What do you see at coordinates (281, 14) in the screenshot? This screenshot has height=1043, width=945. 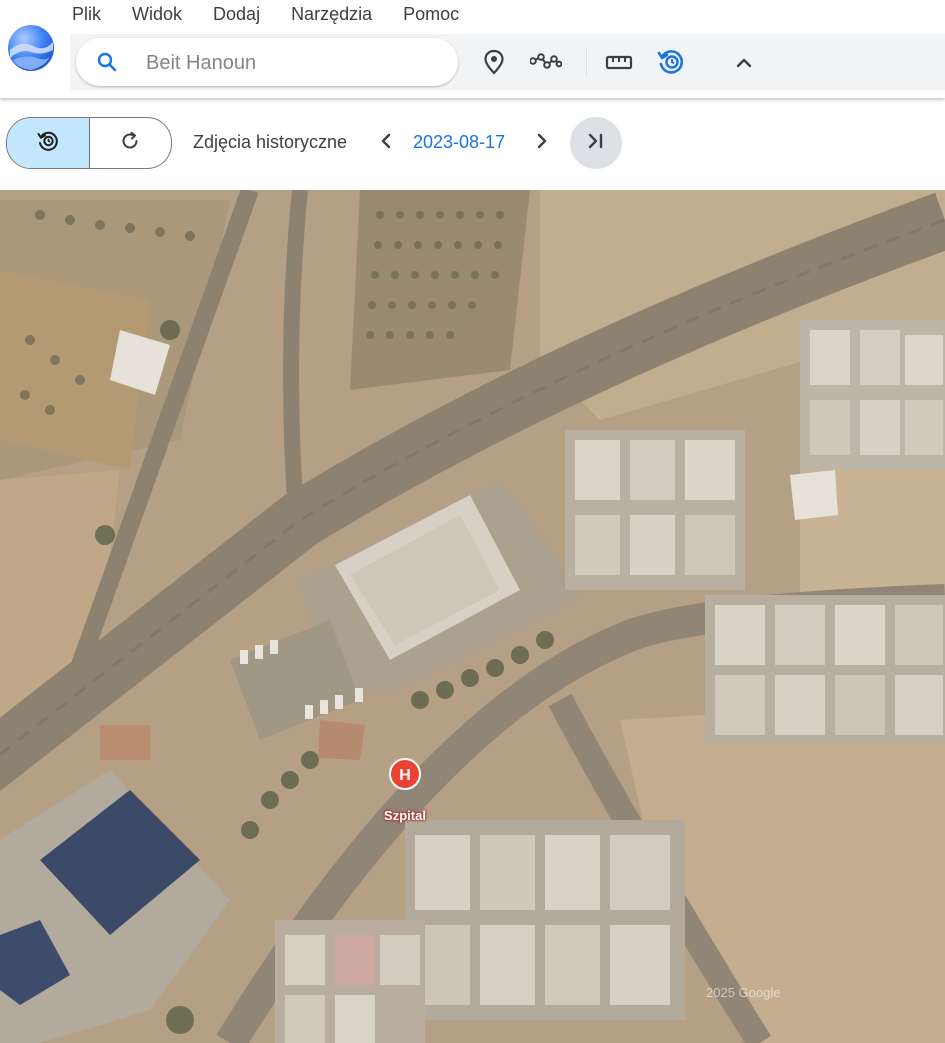 I see `menu-bar: Plik Widok Dodaj Narzędzia Pomoc` at bounding box center [281, 14].